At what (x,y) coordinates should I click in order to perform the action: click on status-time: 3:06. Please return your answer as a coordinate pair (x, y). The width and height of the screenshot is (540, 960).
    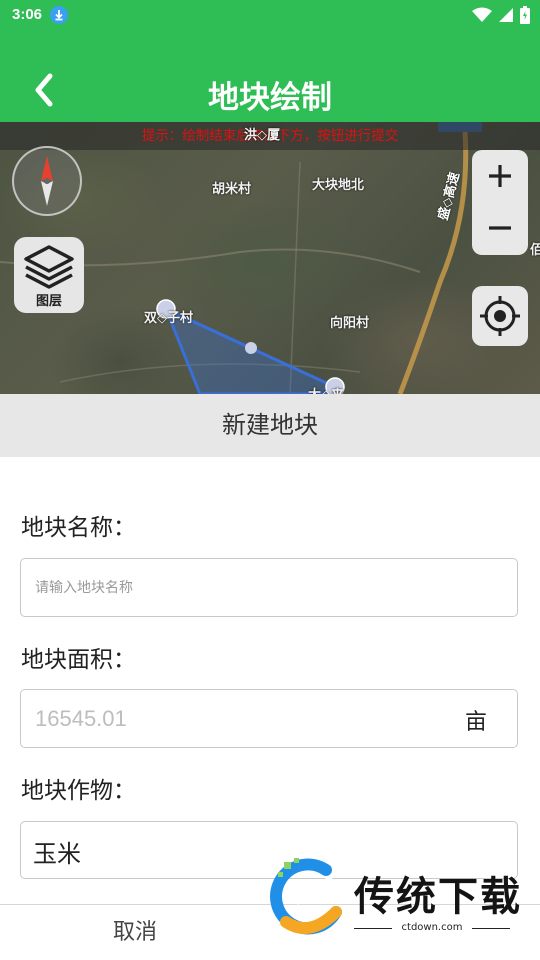
    Looking at the image, I should click on (27, 14).